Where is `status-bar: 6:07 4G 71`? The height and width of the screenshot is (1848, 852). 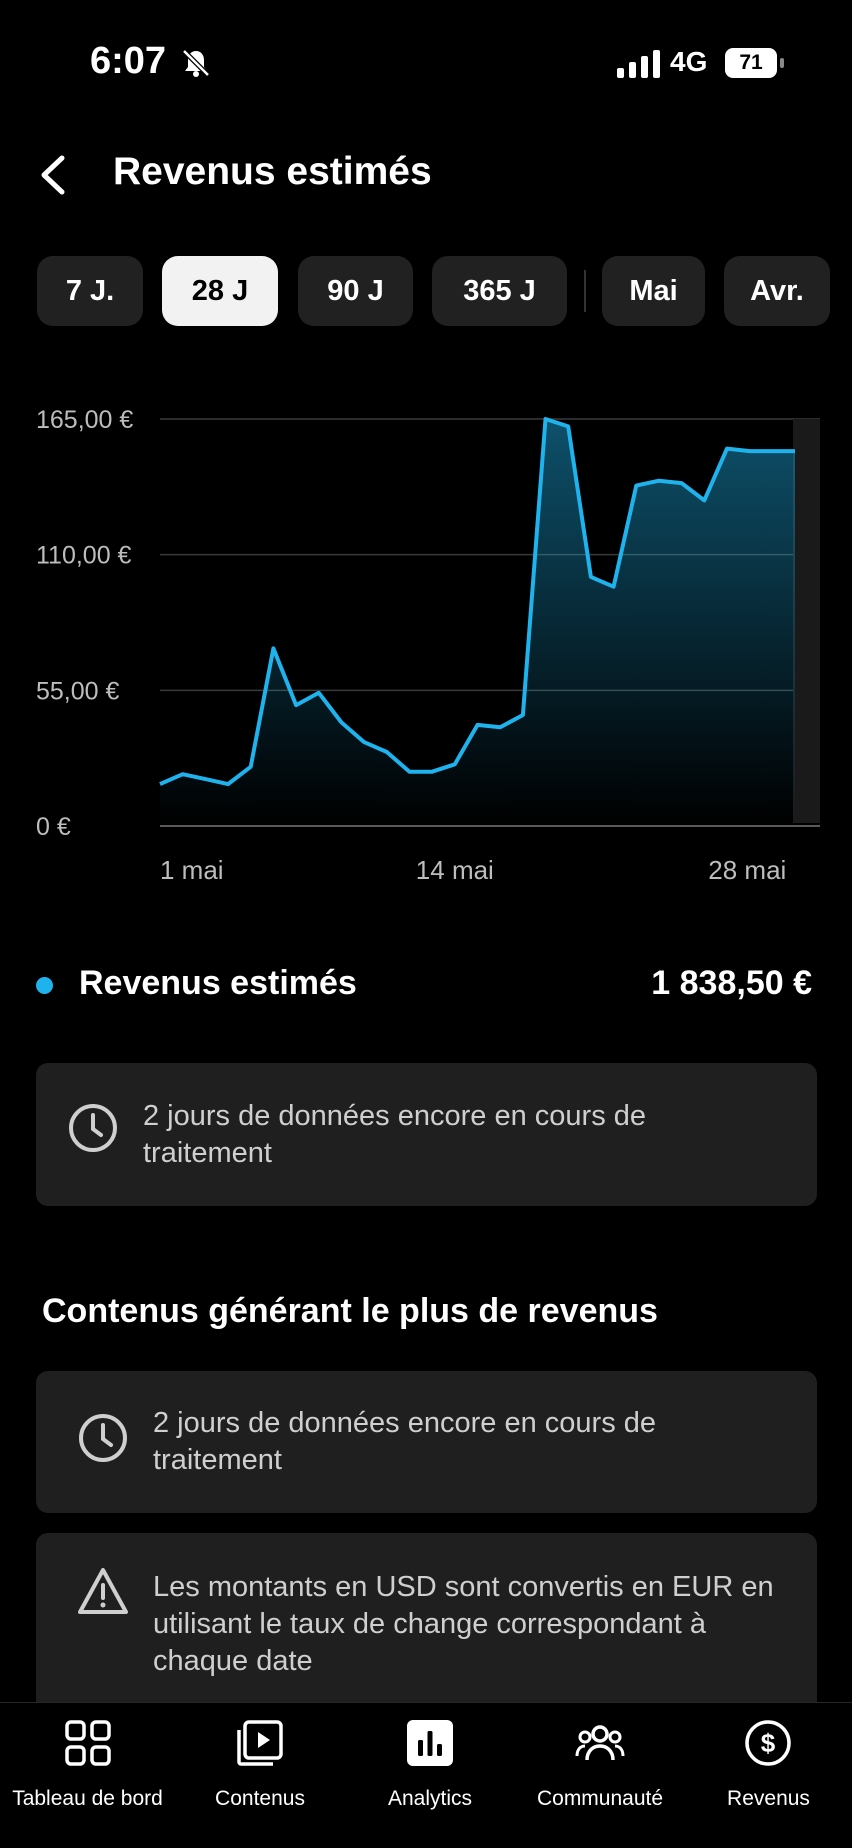
status-bar: 6:07 4G 71 is located at coordinates (426, 65).